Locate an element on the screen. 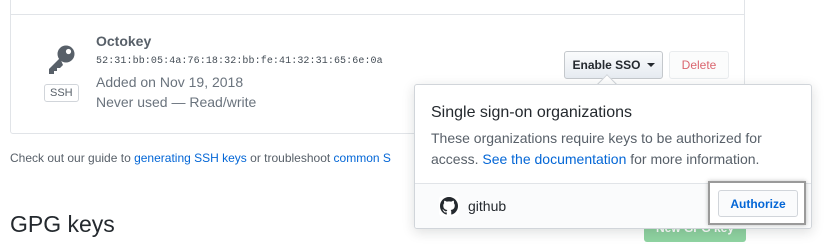 Image resolution: width=826 pixels, height=248 pixels. divider is located at coordinates (377, 14).